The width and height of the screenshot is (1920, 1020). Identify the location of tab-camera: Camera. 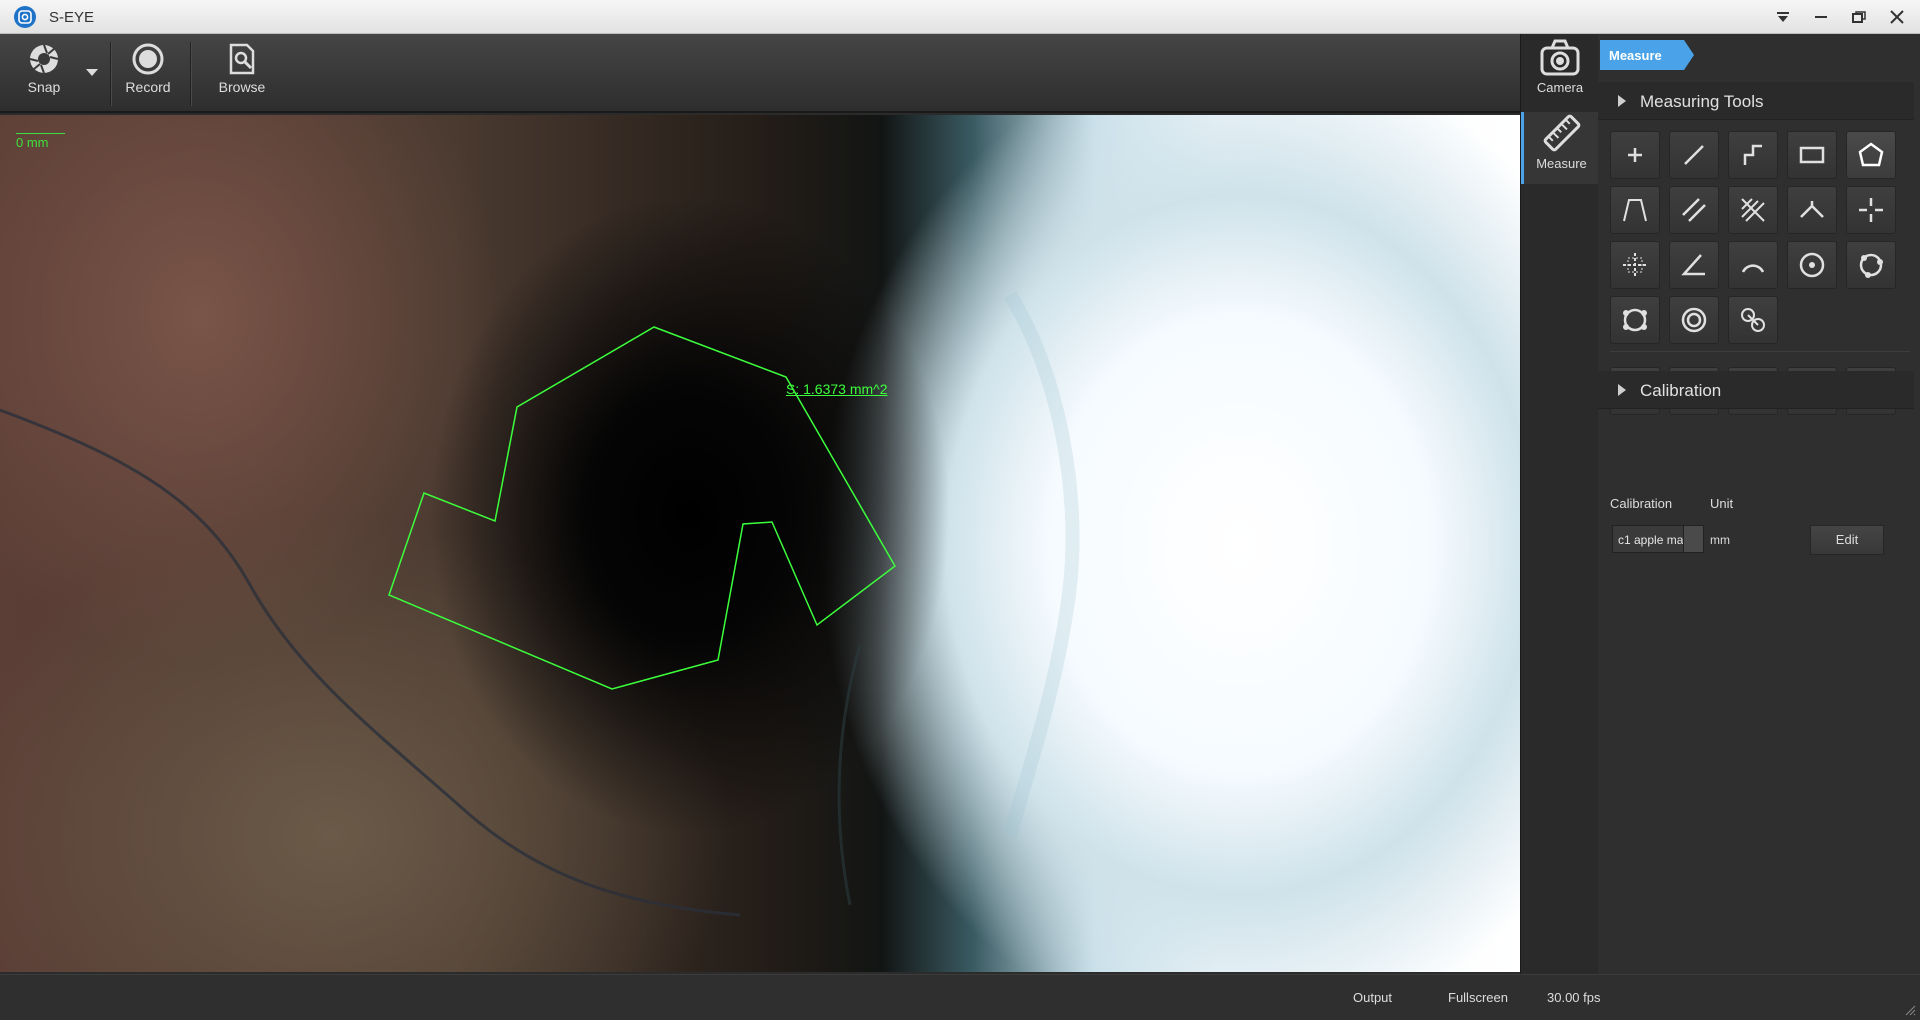
(1560, 72).